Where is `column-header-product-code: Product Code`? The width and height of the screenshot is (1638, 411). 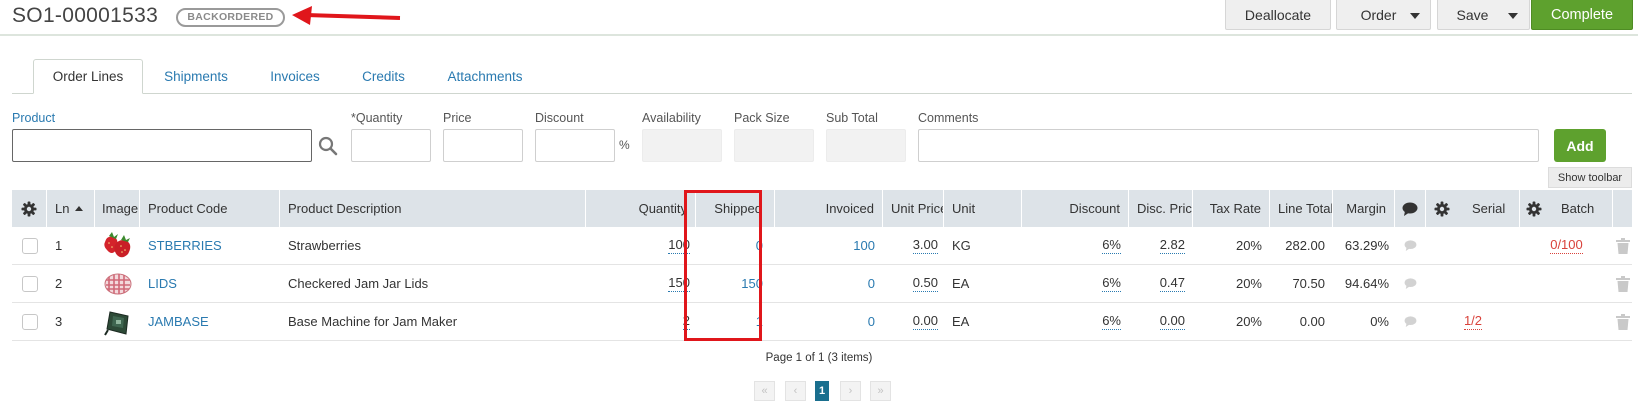
column-header-product-code: Product Code is located at coordinates (210, 208).